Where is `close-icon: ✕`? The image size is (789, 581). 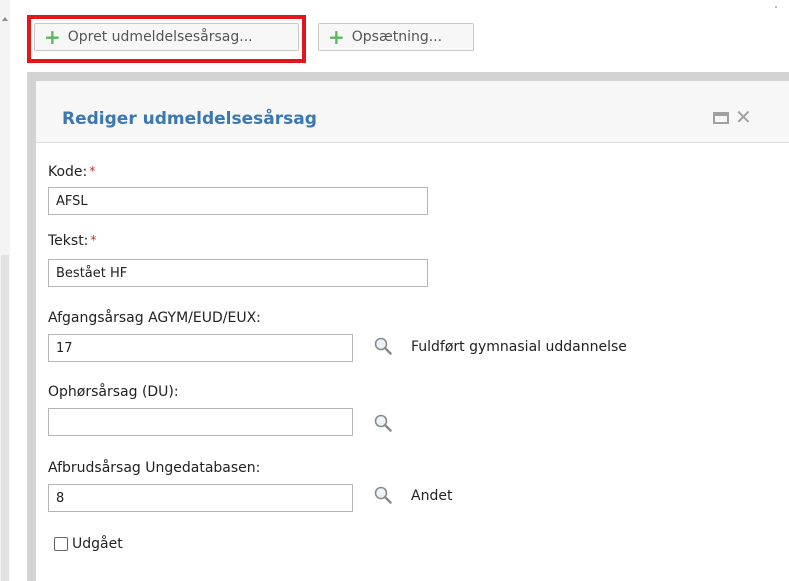 close-icon: ✕ is located at coordinates (743, 117).